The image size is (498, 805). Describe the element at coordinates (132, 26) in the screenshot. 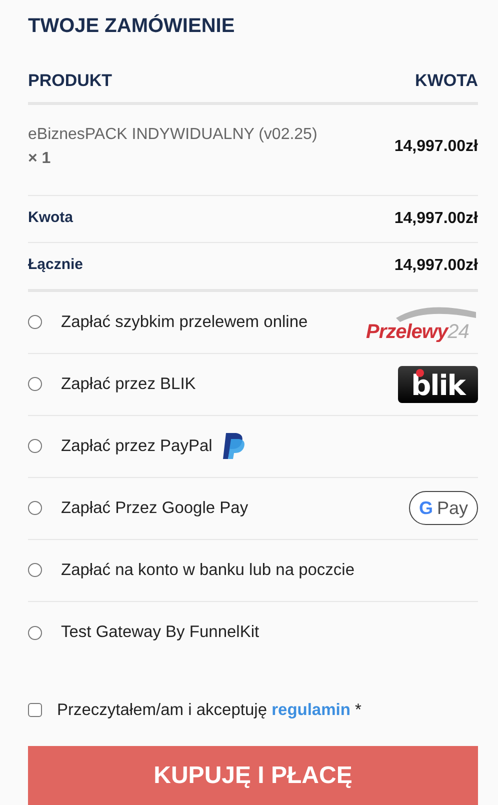

I see `order-title: TWOJE ZAMÓWIENIE` at that location.